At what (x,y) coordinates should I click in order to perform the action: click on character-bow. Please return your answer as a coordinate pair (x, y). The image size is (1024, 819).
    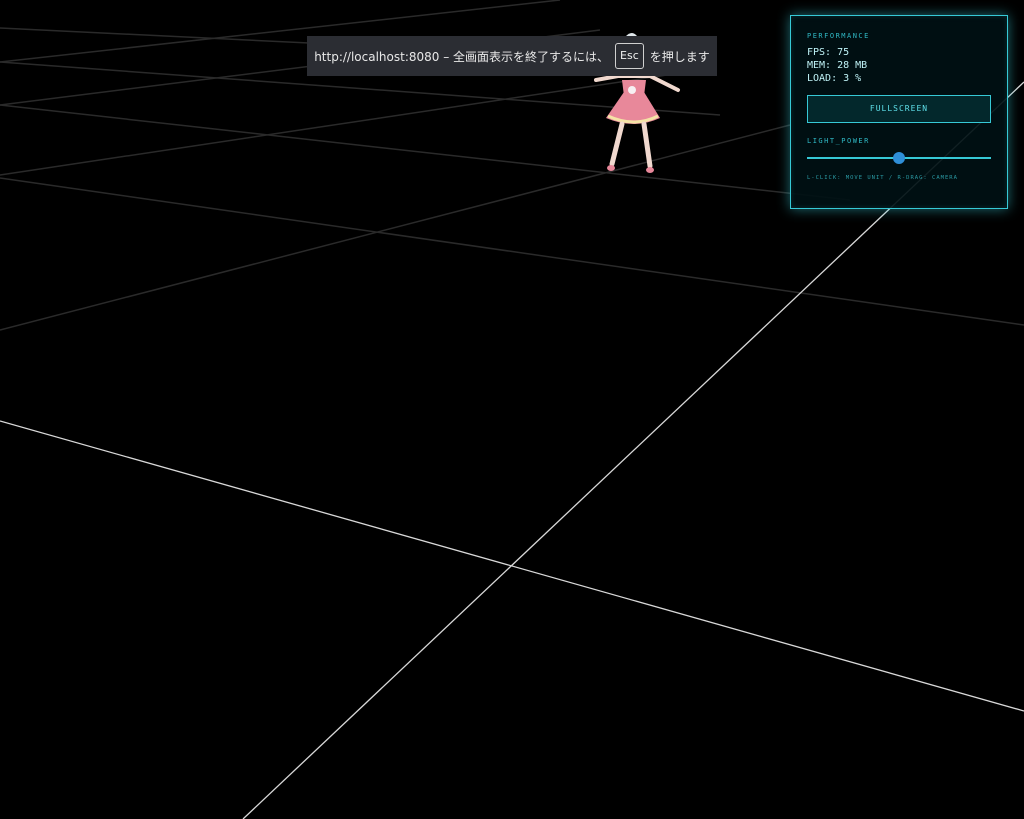
    Looking at the image, I should click on (632, 90).